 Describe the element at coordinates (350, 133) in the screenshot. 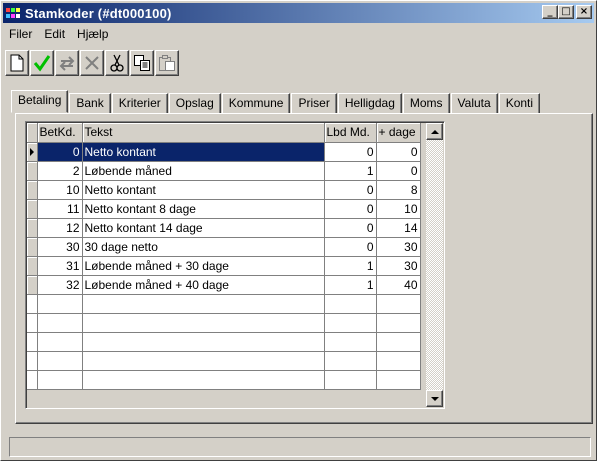

I see `column-header-lbd-md: Lbd Md.` at that location.